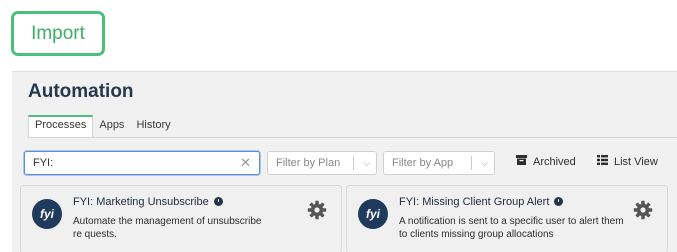  I want to click on tab-history: History, so click(153, 128).